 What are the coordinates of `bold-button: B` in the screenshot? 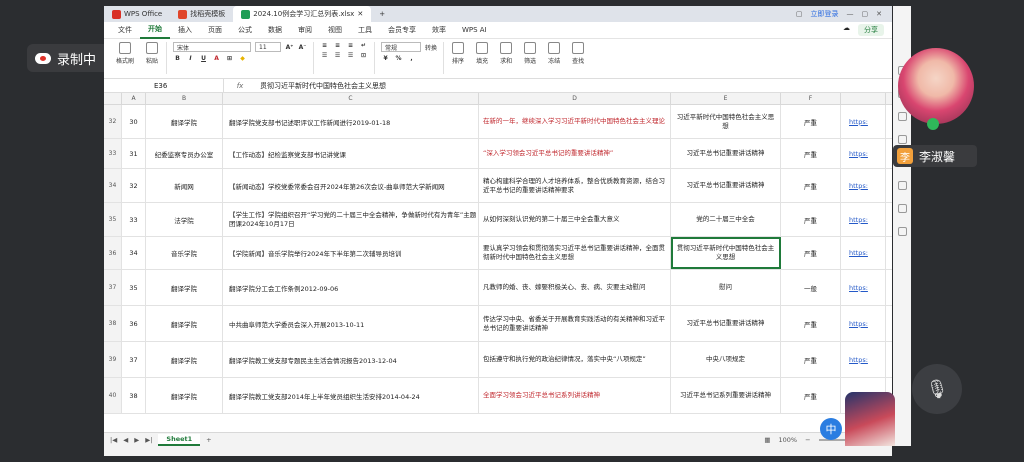 It's located at (177, 58).